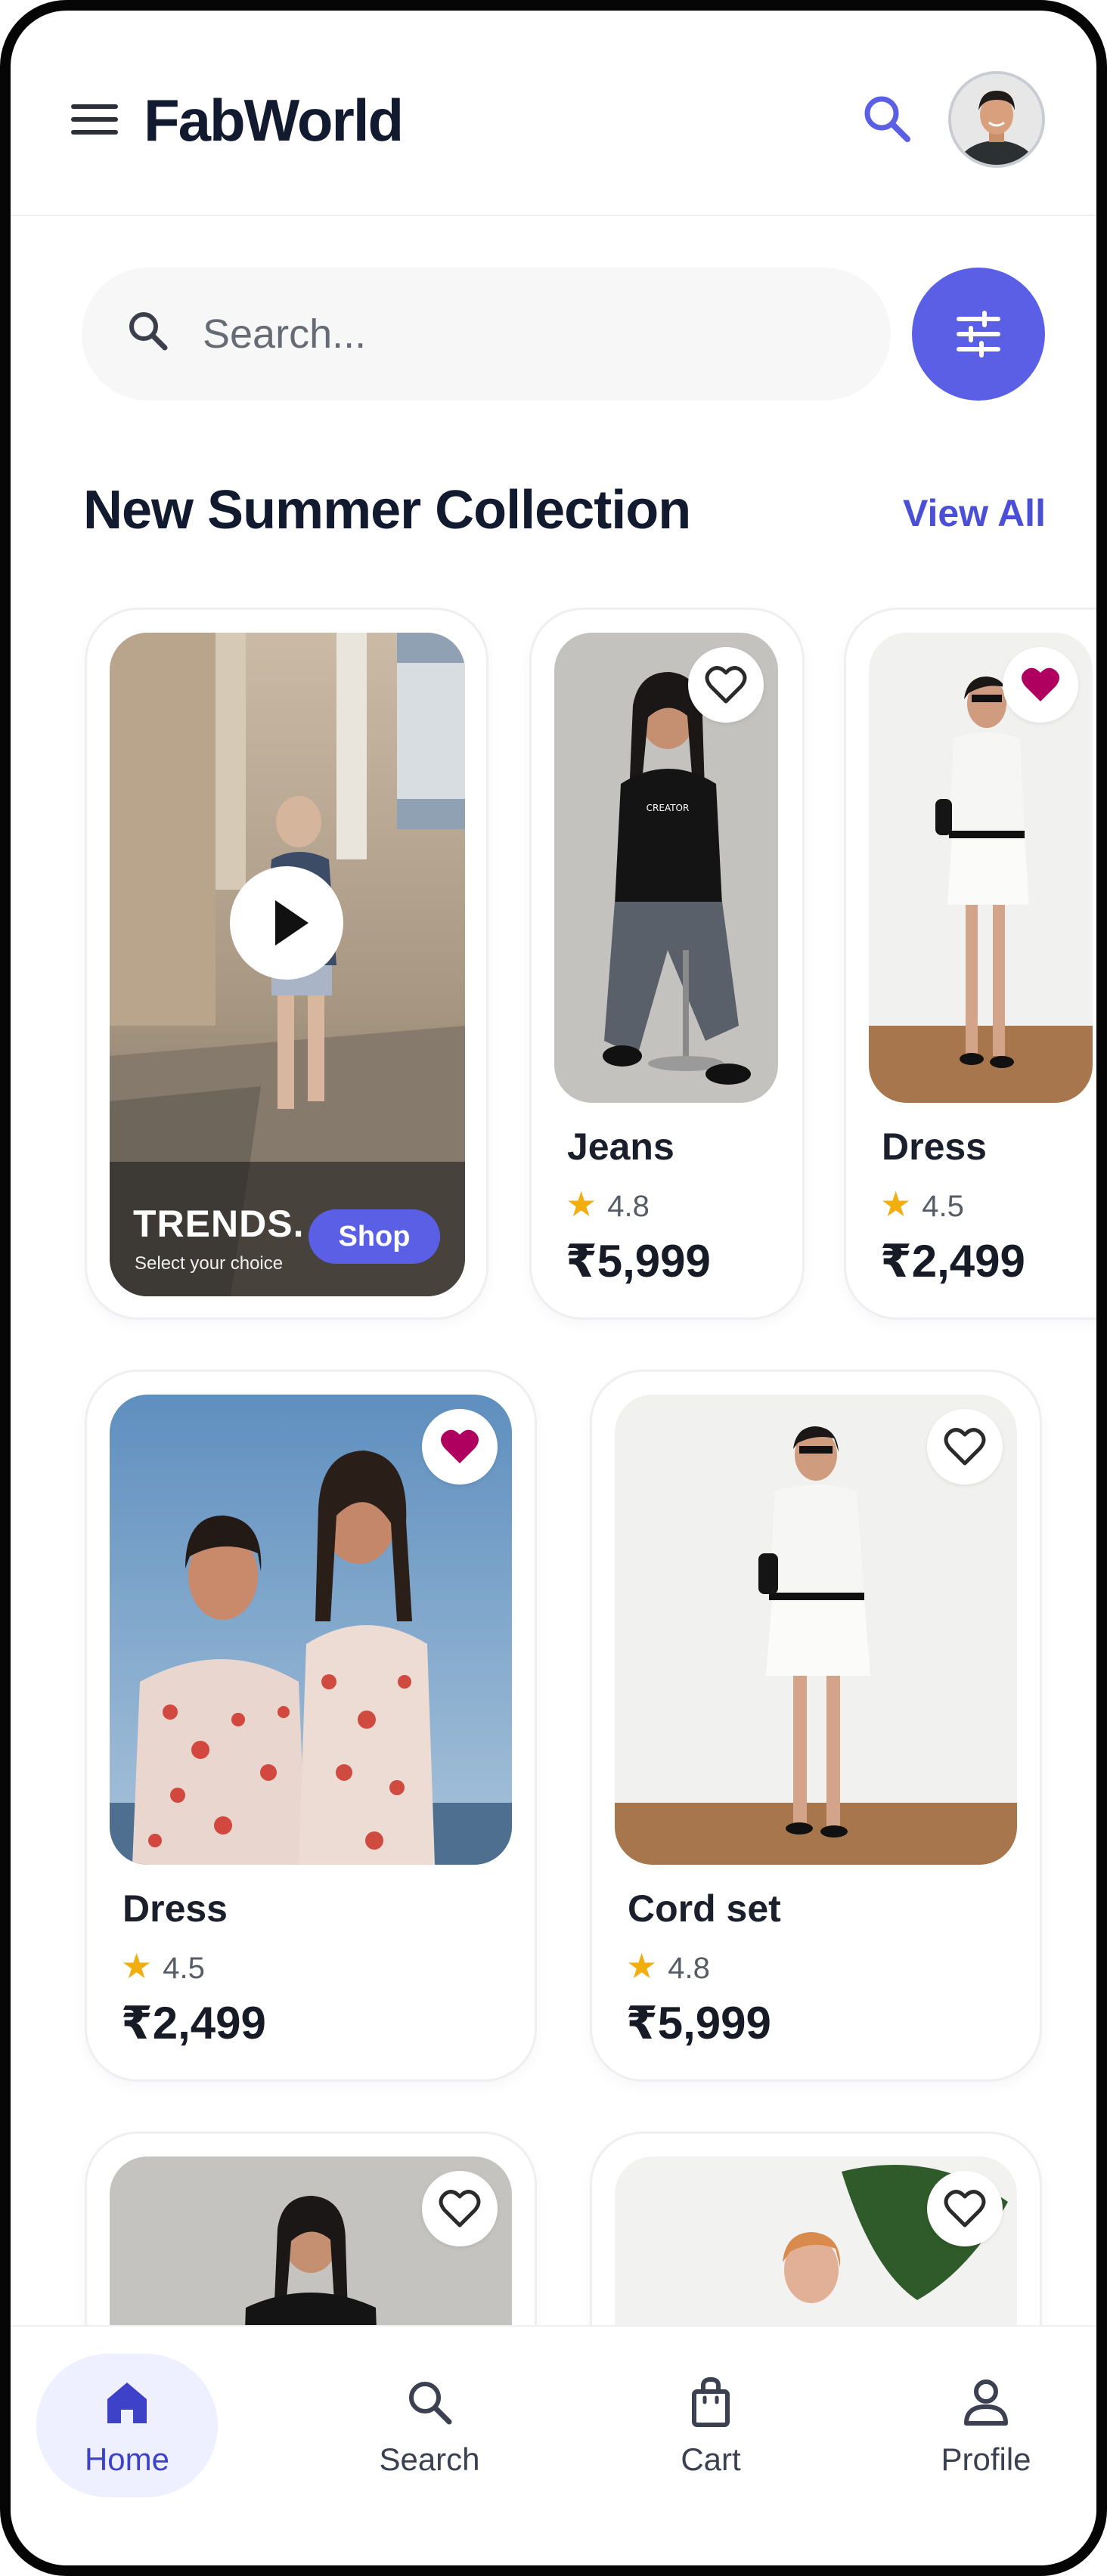 Image resolution: width=1107 pixels, height=2576 pixels. I want to click on home-icon, so click(127, 2402).